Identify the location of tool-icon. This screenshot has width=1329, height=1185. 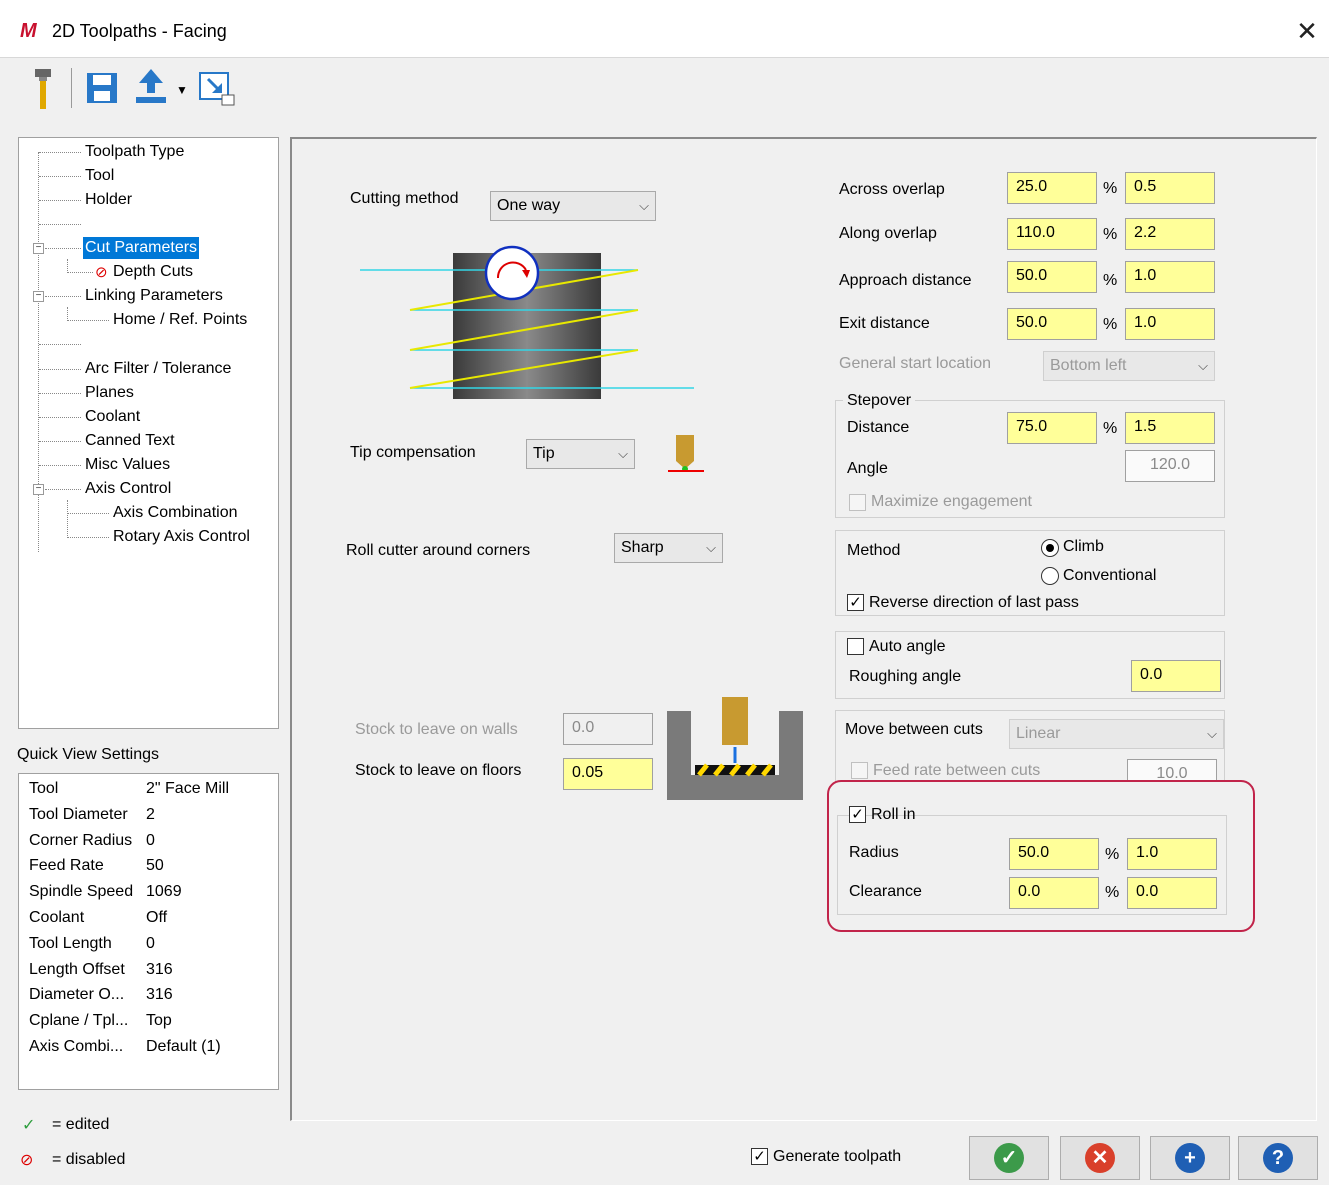
(43, 89).